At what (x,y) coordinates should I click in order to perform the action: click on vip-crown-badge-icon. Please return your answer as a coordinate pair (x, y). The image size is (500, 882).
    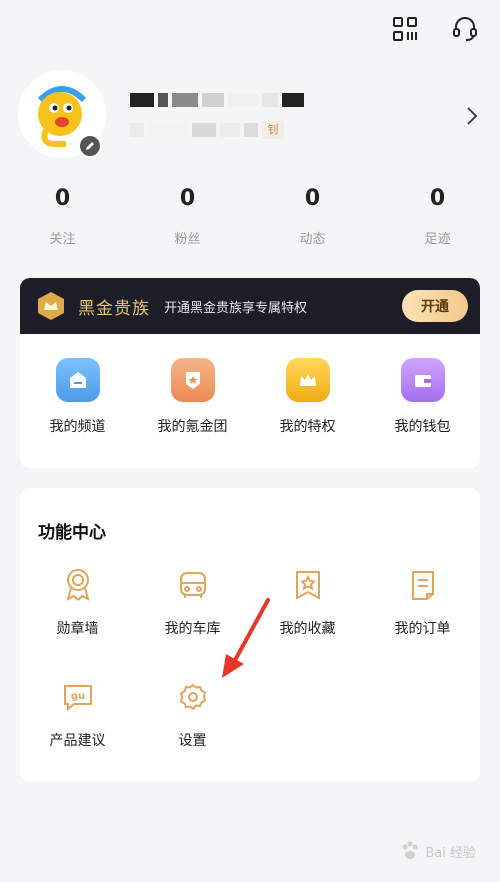
    Looking at the image, I should click on (51, 306).